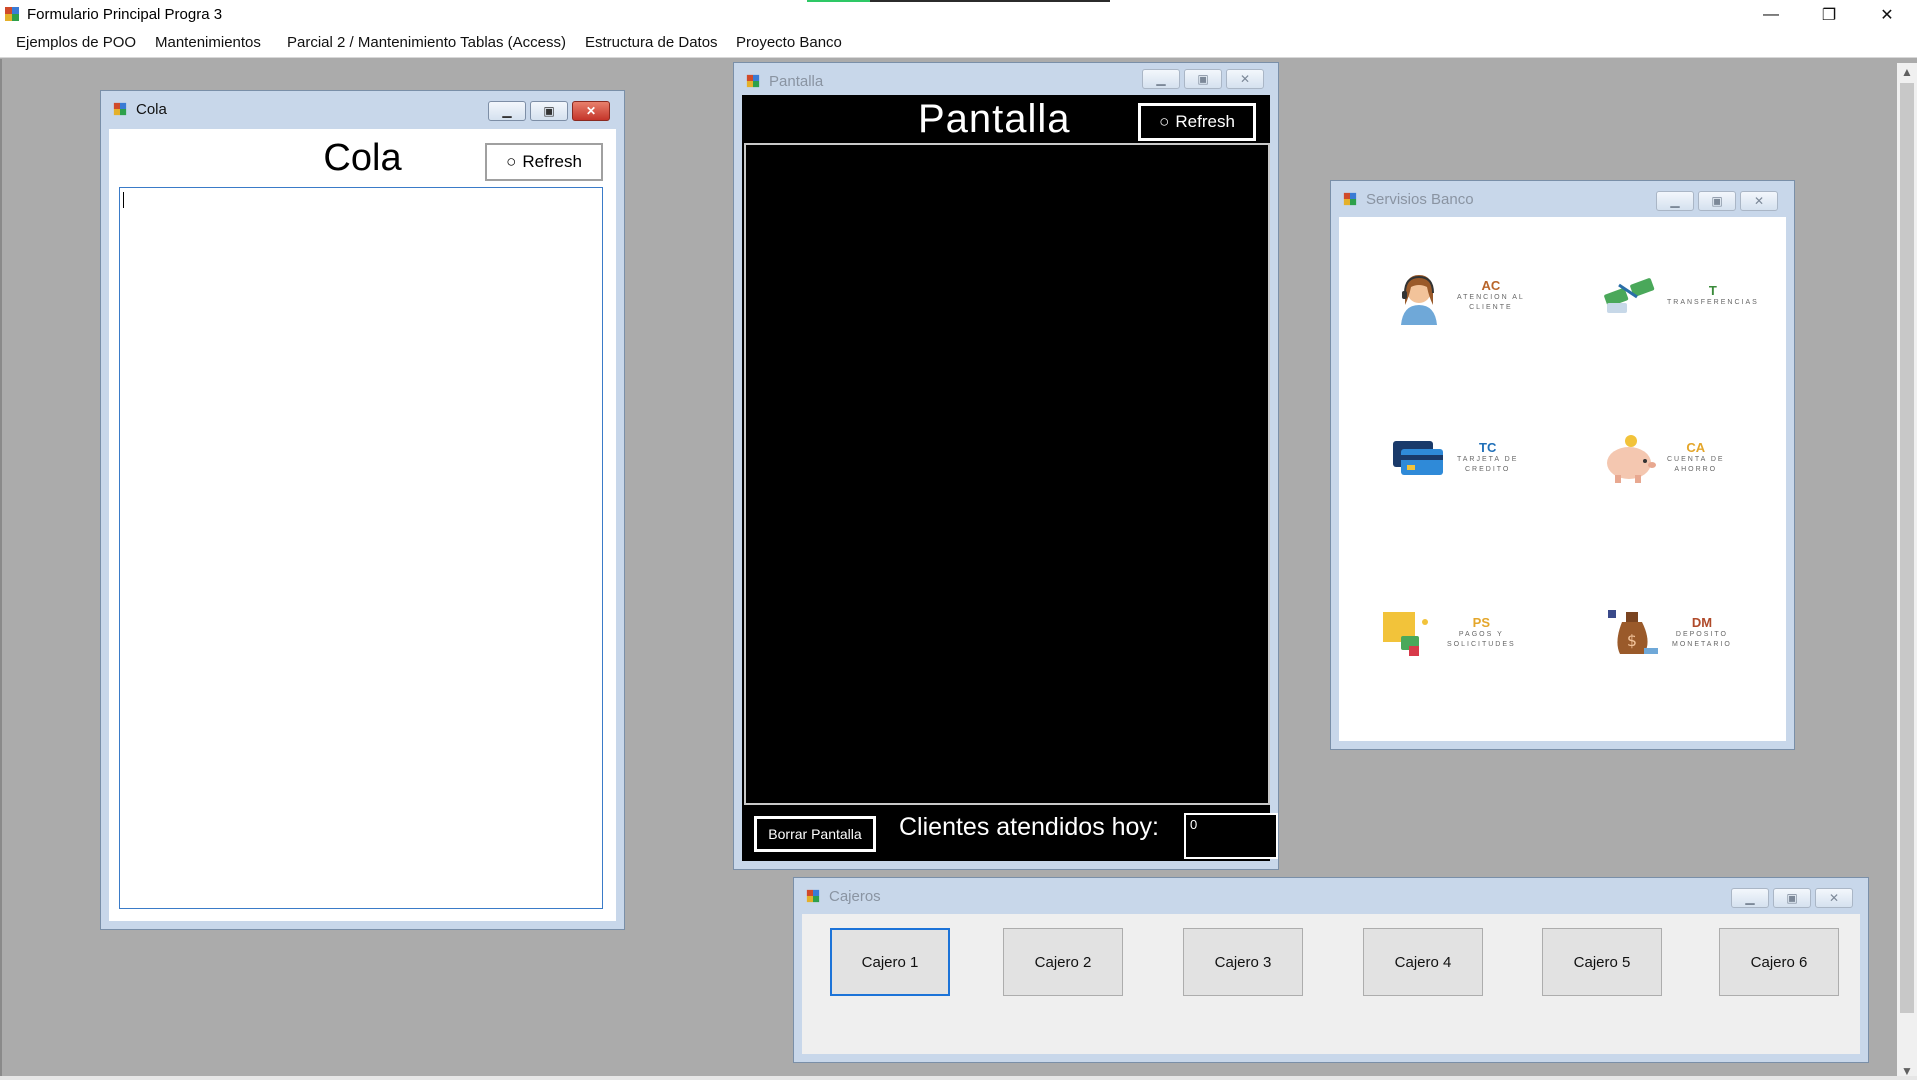 This screenshot has width=1917, height=1080. I want to click on menu-estructura-datos: Estructura de Datos, so click(651, 42).